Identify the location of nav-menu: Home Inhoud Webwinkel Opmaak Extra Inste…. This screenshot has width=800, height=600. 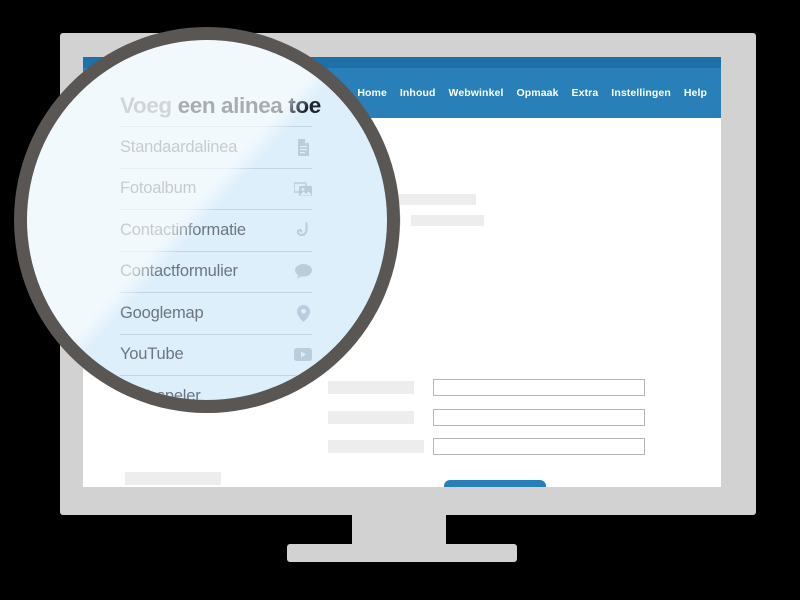
(532, 93).